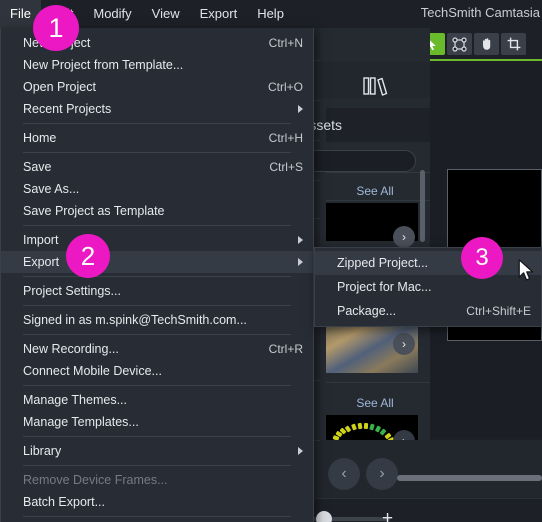  Describe the element at coordinates (94, 211) in the screenshot. I see `menu-item-label: Save Project as Template` at that location.